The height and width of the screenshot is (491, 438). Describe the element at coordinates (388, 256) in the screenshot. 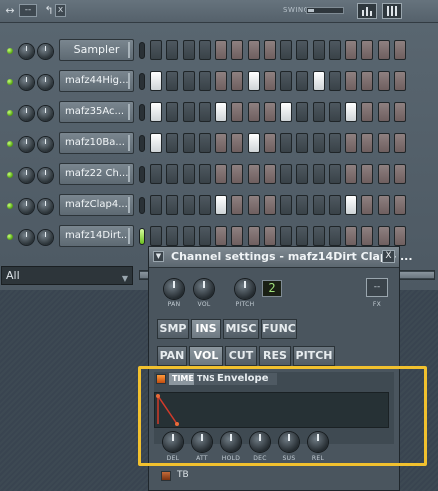

I see `close-button: X` at that location.